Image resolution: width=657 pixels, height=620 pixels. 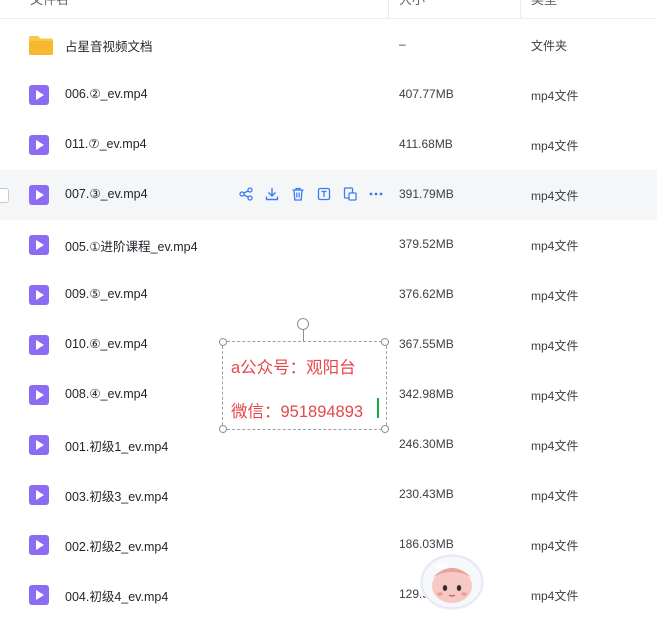 What do you see at coordinates (385, 429) in the screenshot?
I see `resize-handle-bottom-right` at bounding box center [385, 429].